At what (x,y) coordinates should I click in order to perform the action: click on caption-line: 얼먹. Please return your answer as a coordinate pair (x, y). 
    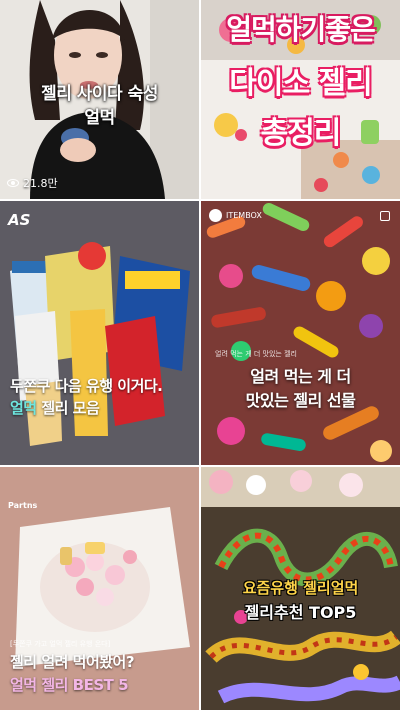
    Looking at the image, I should click on (99, 118).